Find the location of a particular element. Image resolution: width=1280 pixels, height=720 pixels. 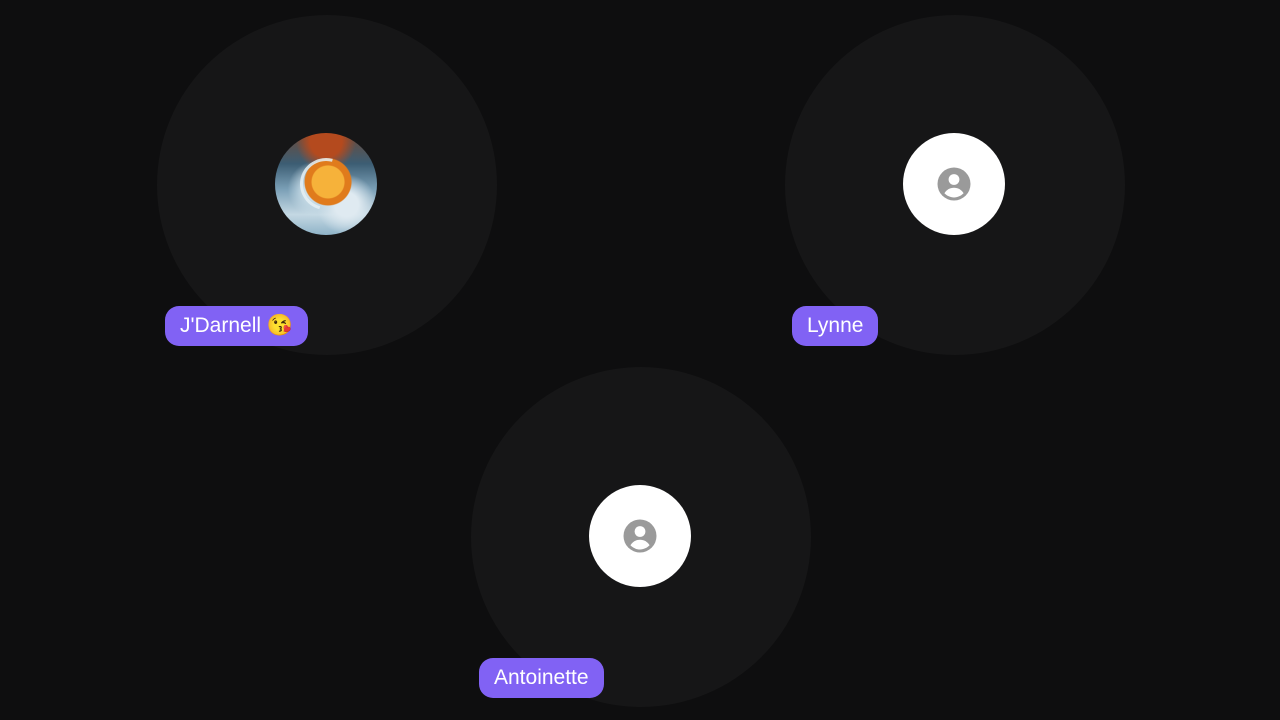

avatar-photo-swirl is located at coordinates (326, 184).